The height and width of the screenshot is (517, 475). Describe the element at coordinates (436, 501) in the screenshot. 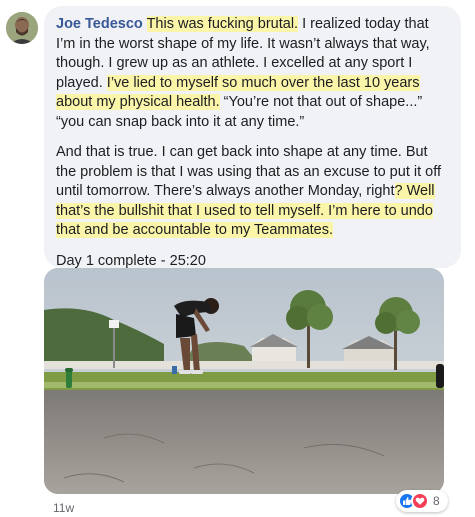

I see `reaction-count: 8` at that location.